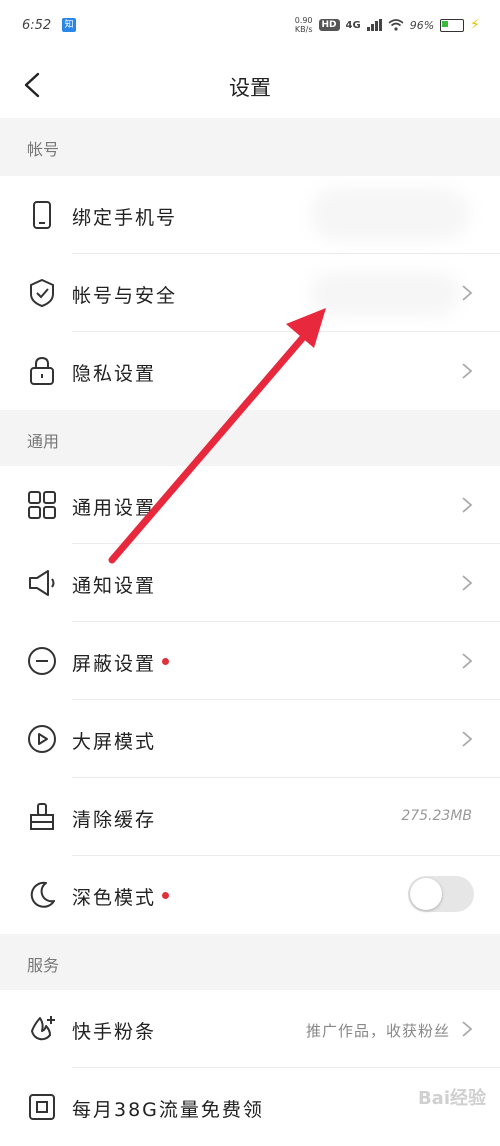 The image size is (500, 1146). Describe the element at coordinates (250, 371) in the screenshot. I see `row-privacy: 隐私设置` at that location.